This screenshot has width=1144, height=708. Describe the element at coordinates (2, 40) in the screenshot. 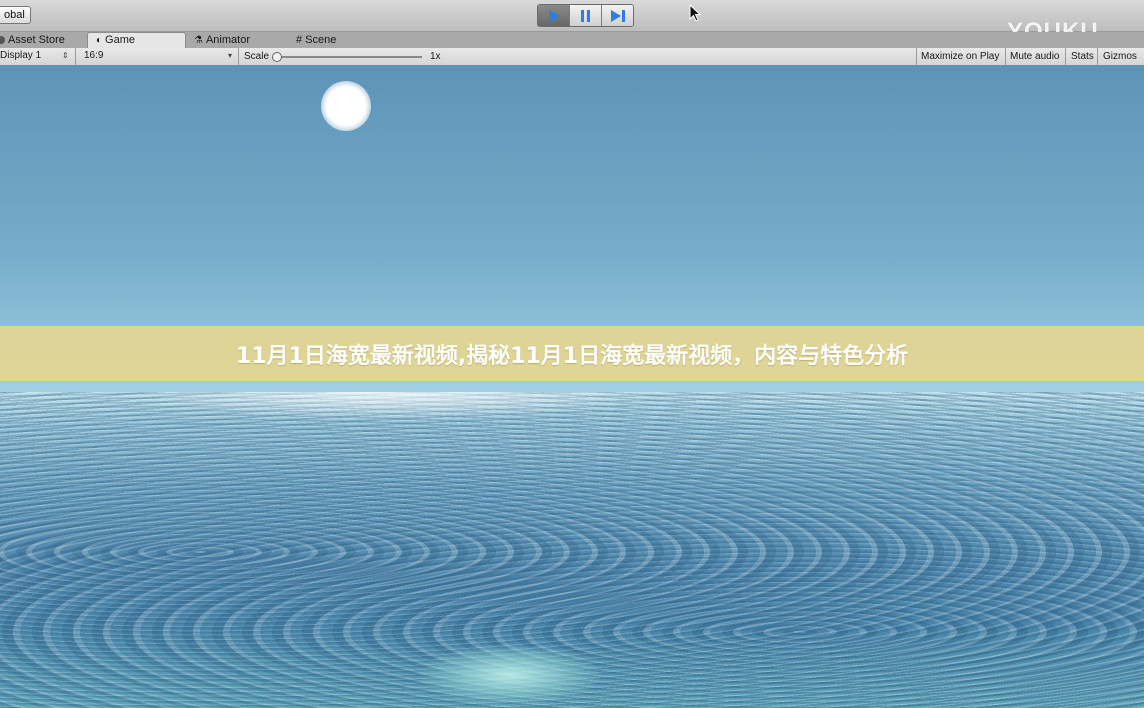

I see `asset-store-icon` at that location.